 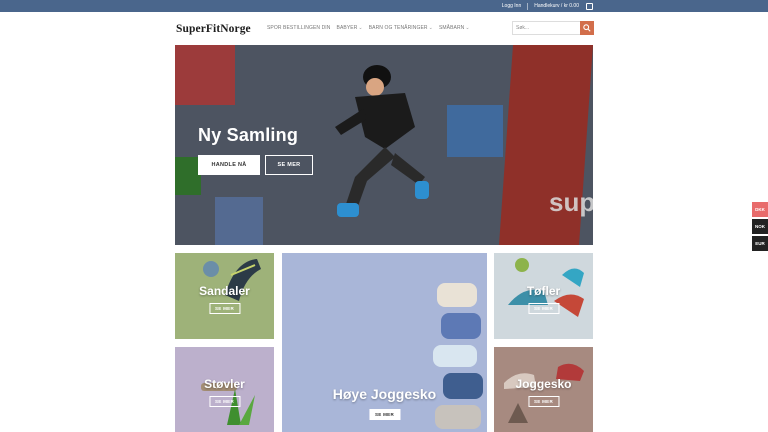 What do you see at coordinates (543, 291) in the screenshot?
I see `tile-title: Tøfler` at bounding box center [543, 291].